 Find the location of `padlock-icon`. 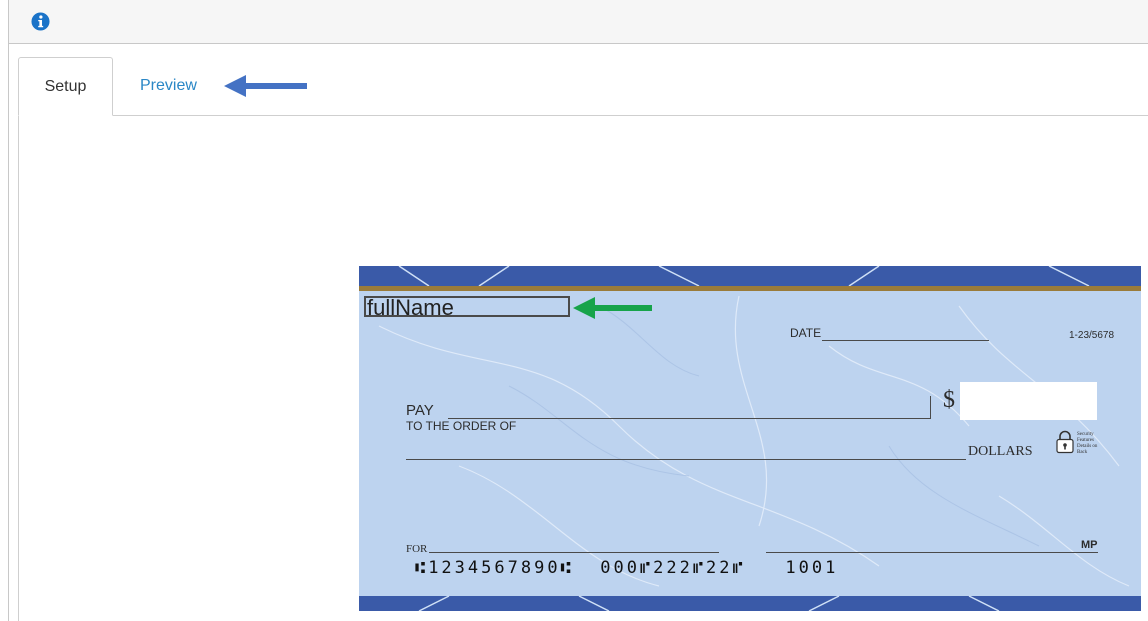

padlock-icon is located at coordinates (1065, 442).